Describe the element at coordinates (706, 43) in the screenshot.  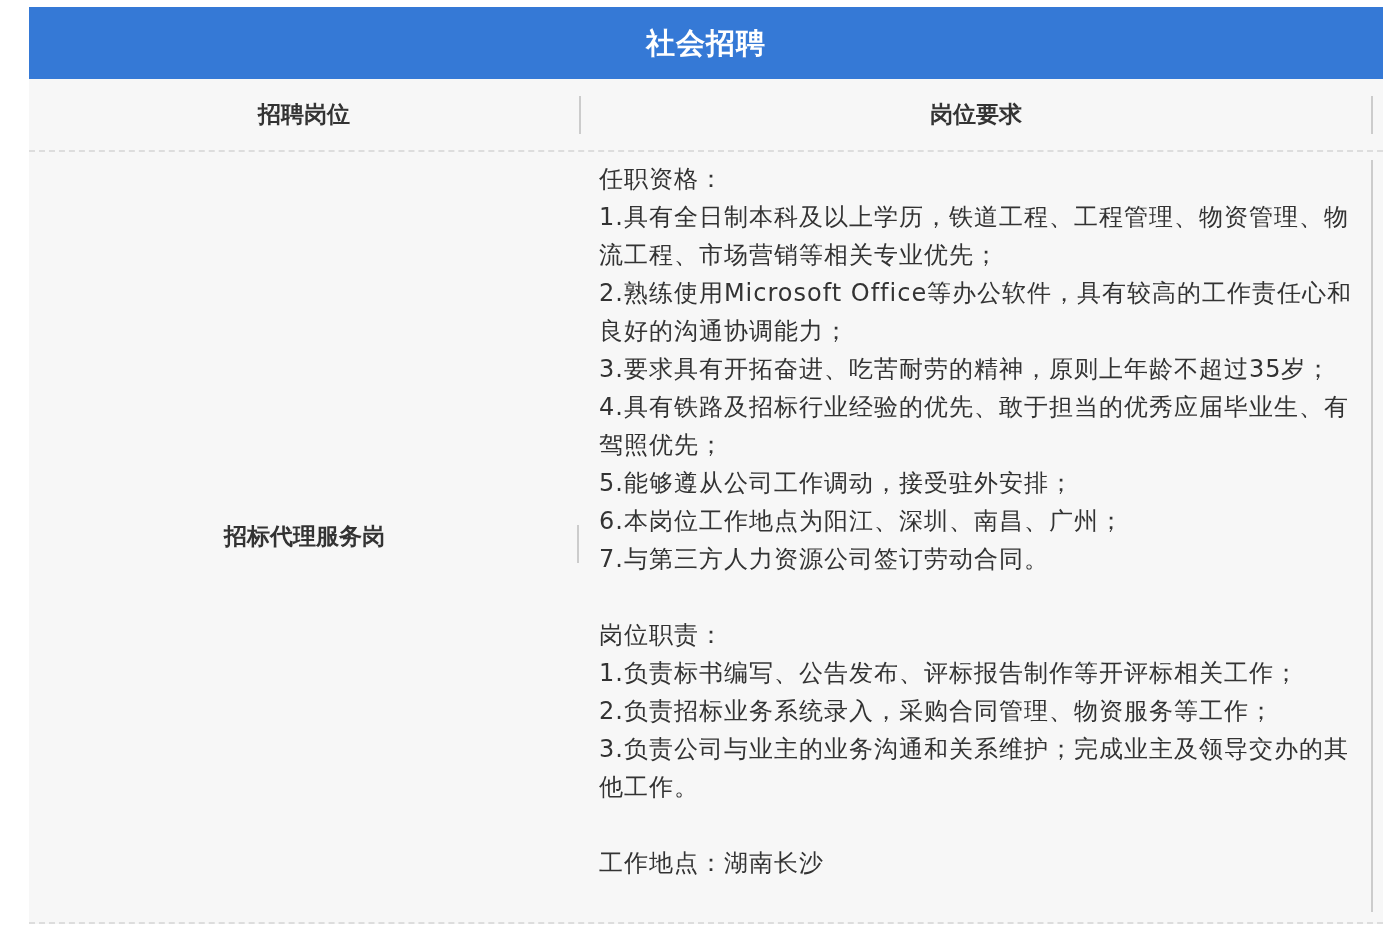
I see `title-banner: 社会招聘` at that location.